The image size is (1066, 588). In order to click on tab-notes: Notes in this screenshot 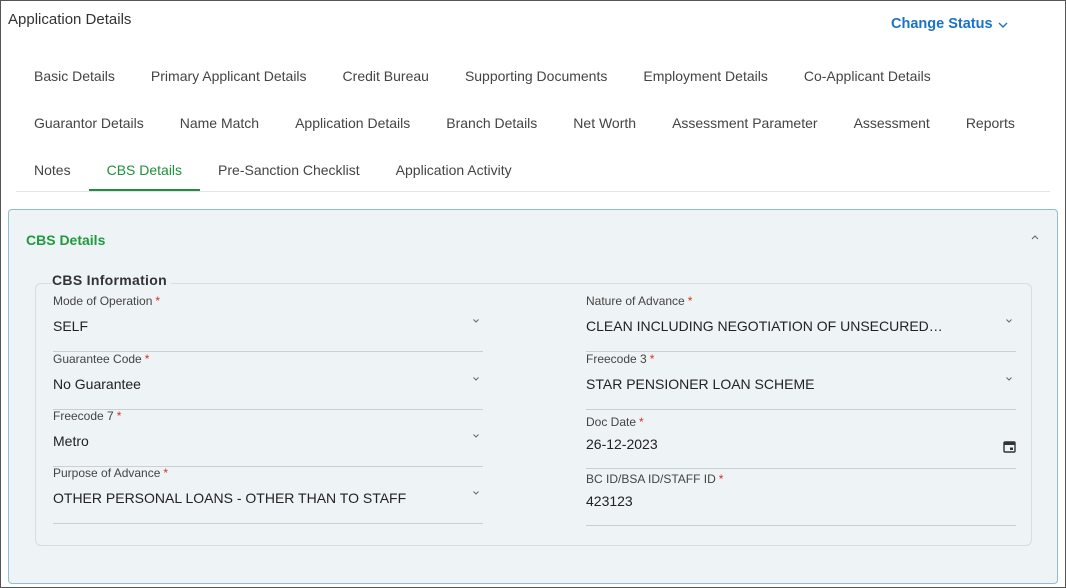, I will do `click(52, 170)`.